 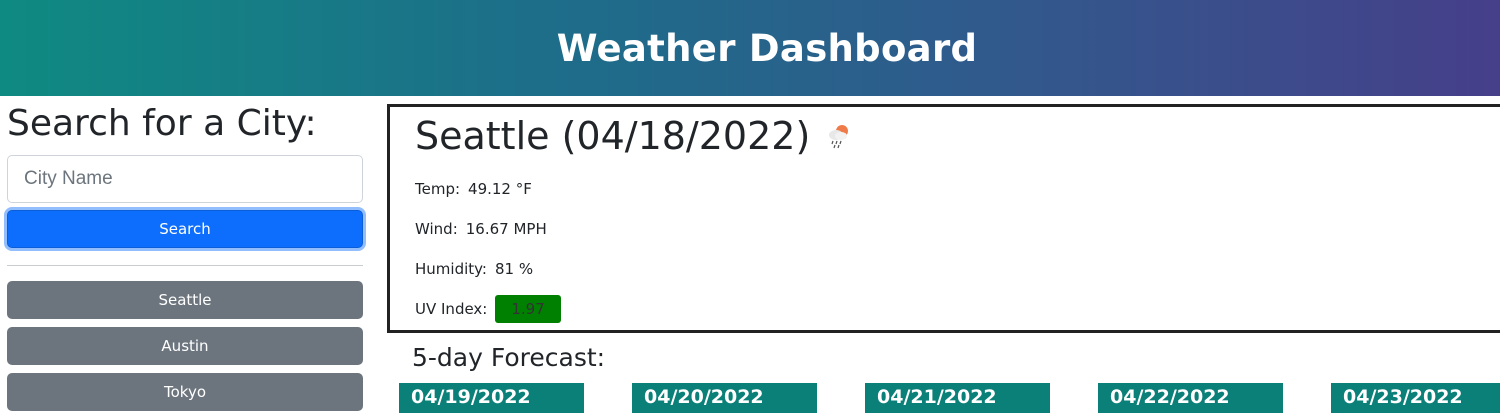 I want to click on forecast-card-day5: 04/23/2022, so click(x=1415, y=398).